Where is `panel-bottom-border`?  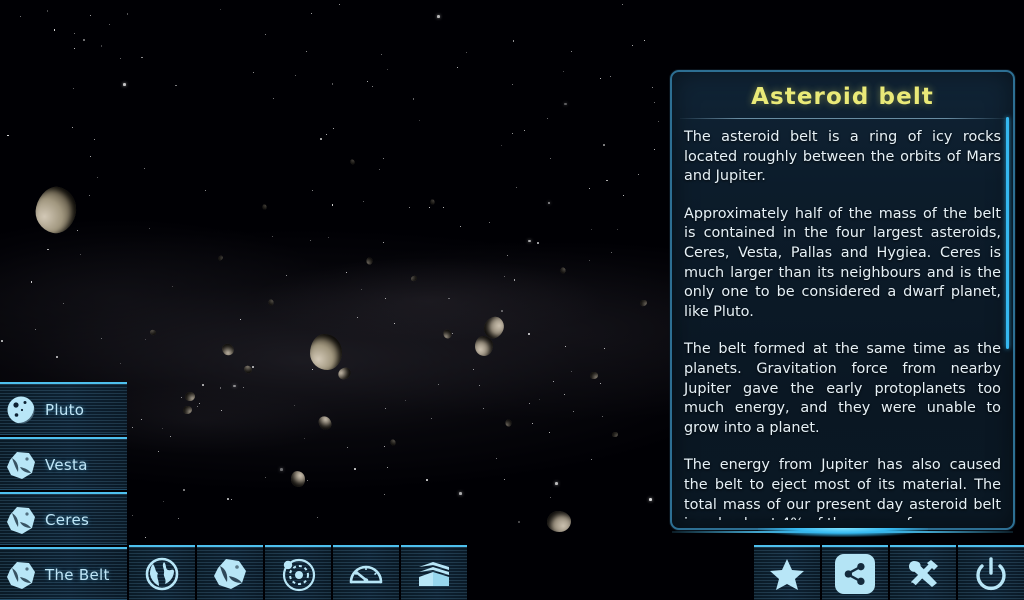 panel-bottom-border is located at coordinates (842, 532).